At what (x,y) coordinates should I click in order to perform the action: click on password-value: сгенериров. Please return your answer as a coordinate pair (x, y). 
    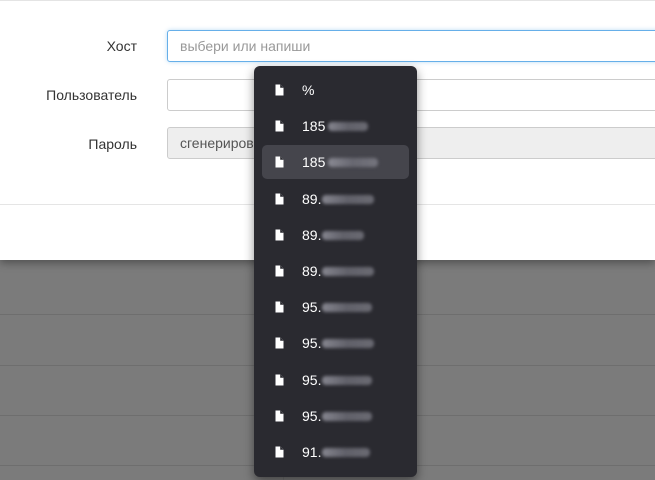
    Looking at the image, I should click on (217, 143).